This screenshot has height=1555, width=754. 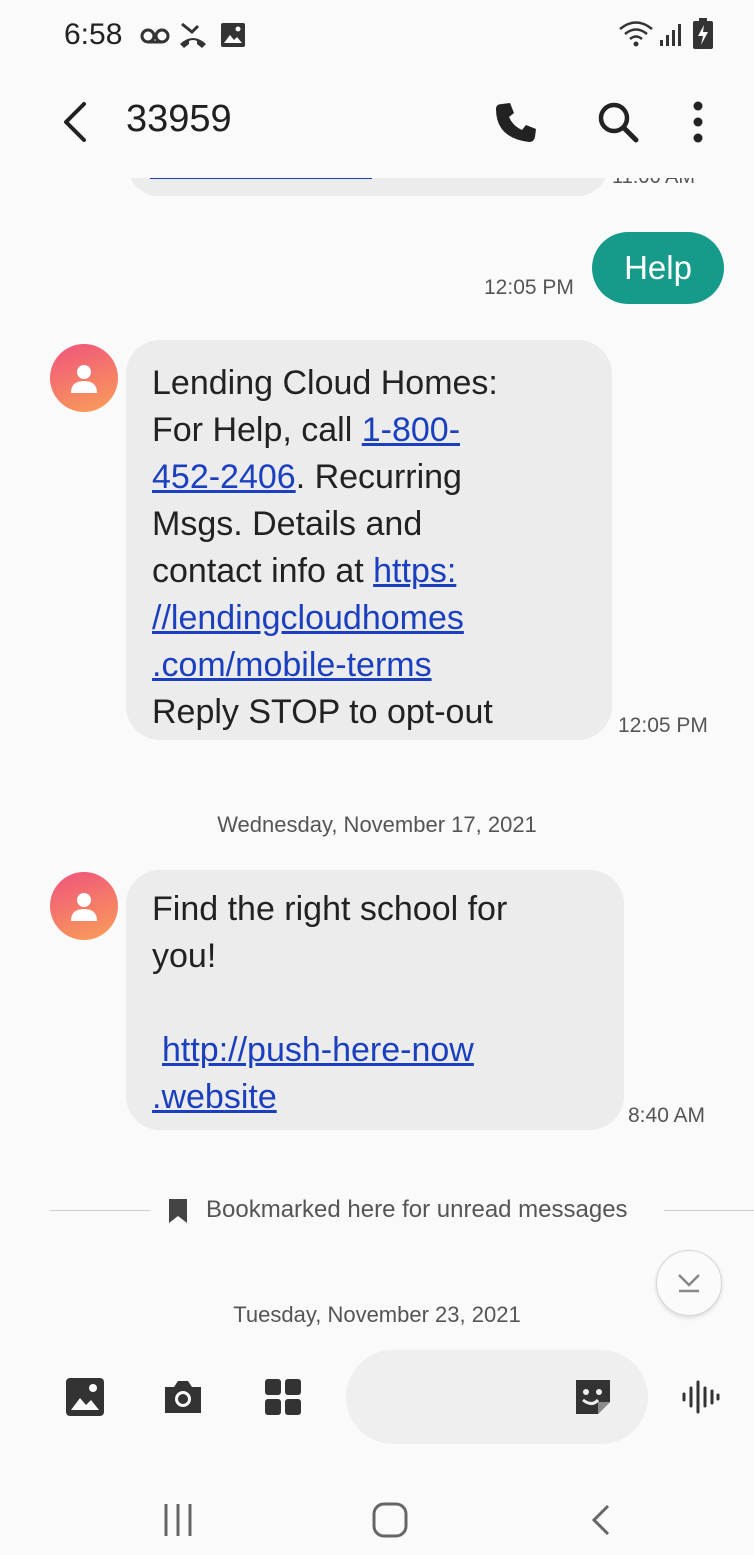 I want to click on received-message-time: 8:40 AM, so click(x=667, y=1115).